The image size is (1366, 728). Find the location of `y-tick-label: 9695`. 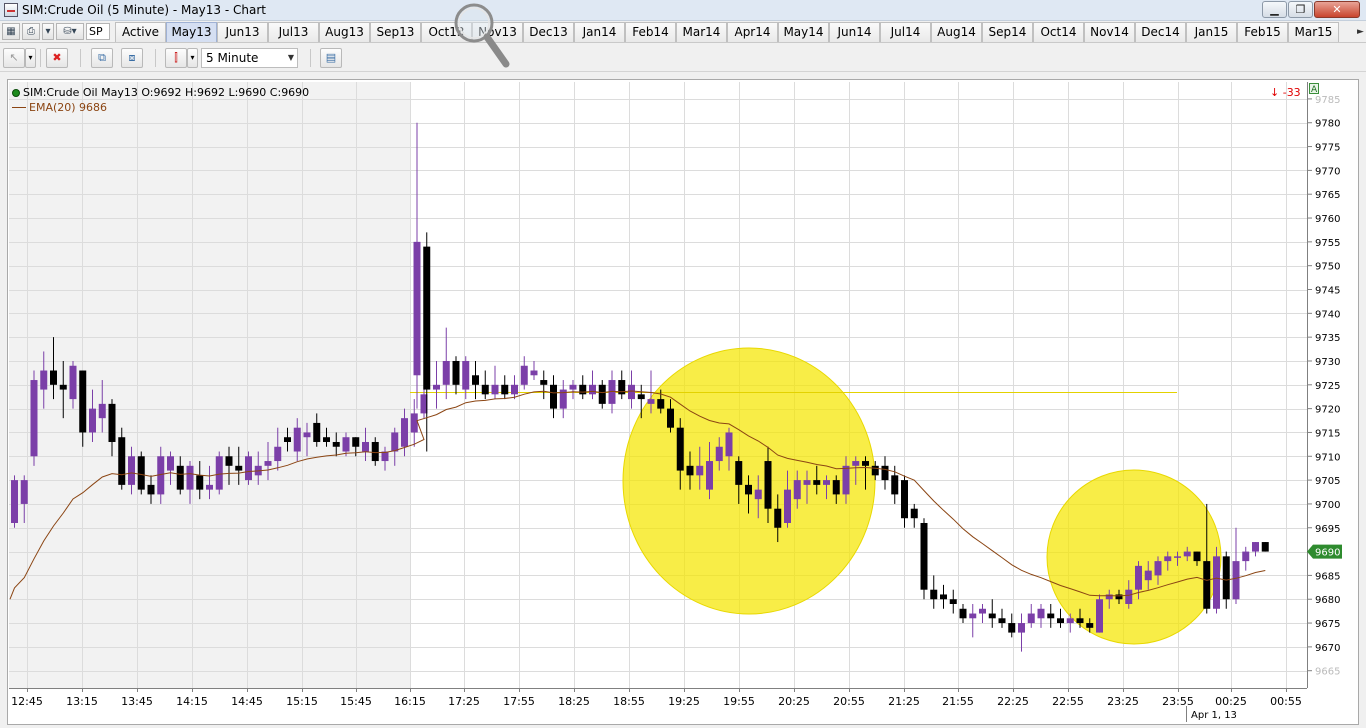

y-tick-label: 9695 is located at coordinates (1327, 529).